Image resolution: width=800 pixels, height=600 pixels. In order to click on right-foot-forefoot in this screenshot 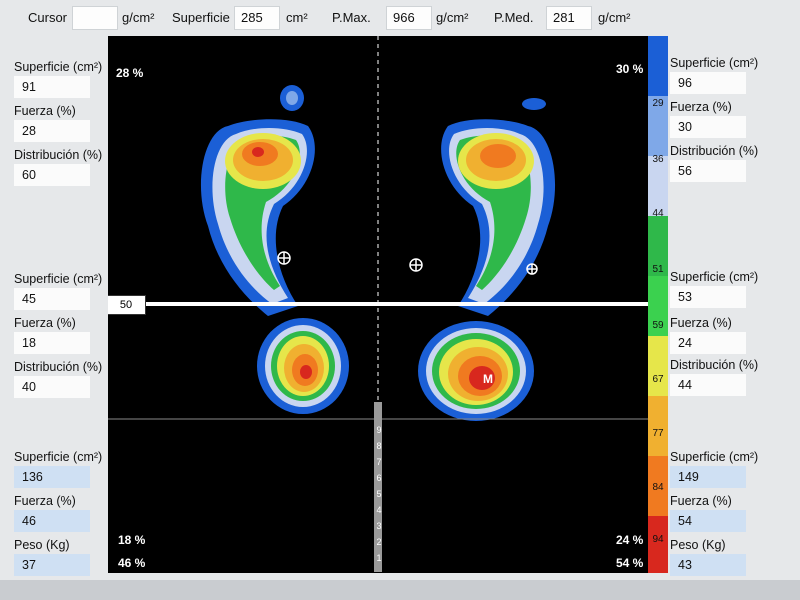, I will do `click(498, 207)`.